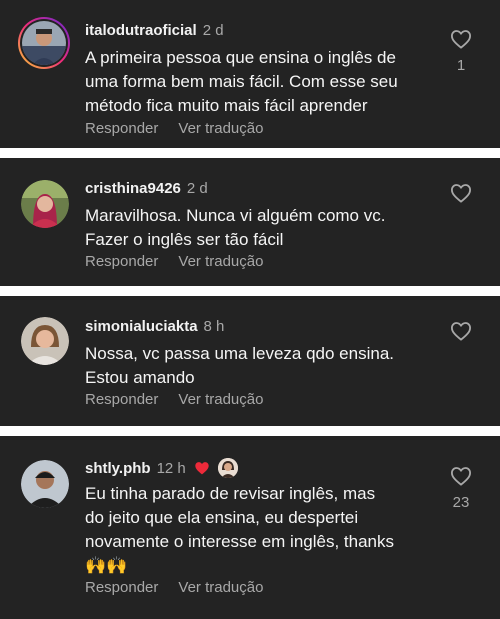 The width and height of the screenshot is (500, 619). Describe the element at coordinates (171, 468) in the screenshot. I see `timestamp: 12 h` at that location.